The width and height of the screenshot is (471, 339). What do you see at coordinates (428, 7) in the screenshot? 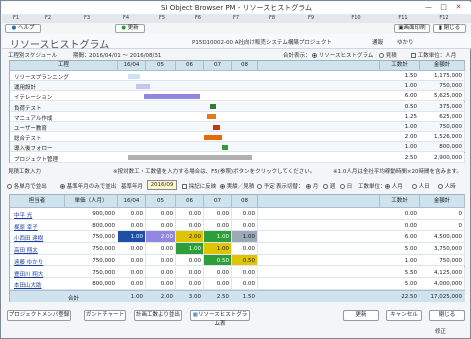
I see `minimize-icon: —` at bounding box center [428, 7].